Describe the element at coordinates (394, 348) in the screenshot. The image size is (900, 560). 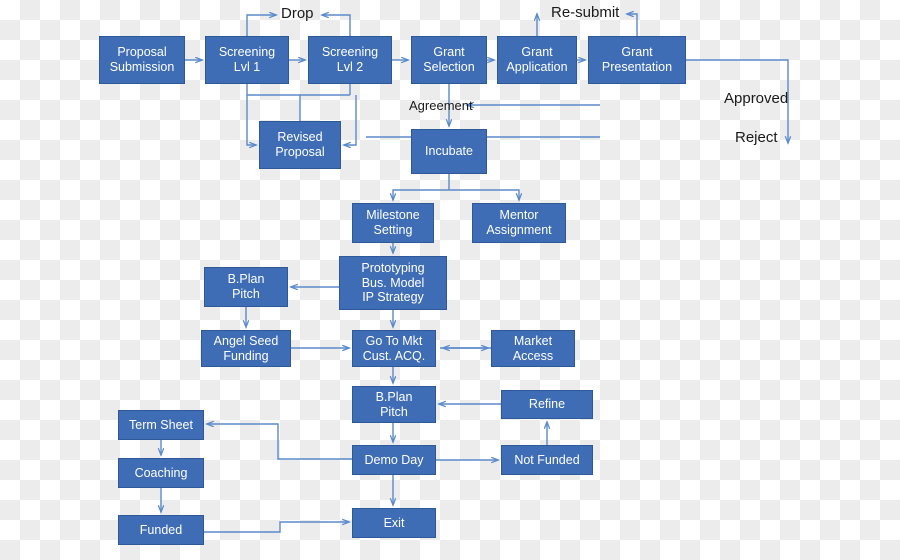
I see `node-go-to-mkt: Go To Mkt Cust. ACQ.` at that location.